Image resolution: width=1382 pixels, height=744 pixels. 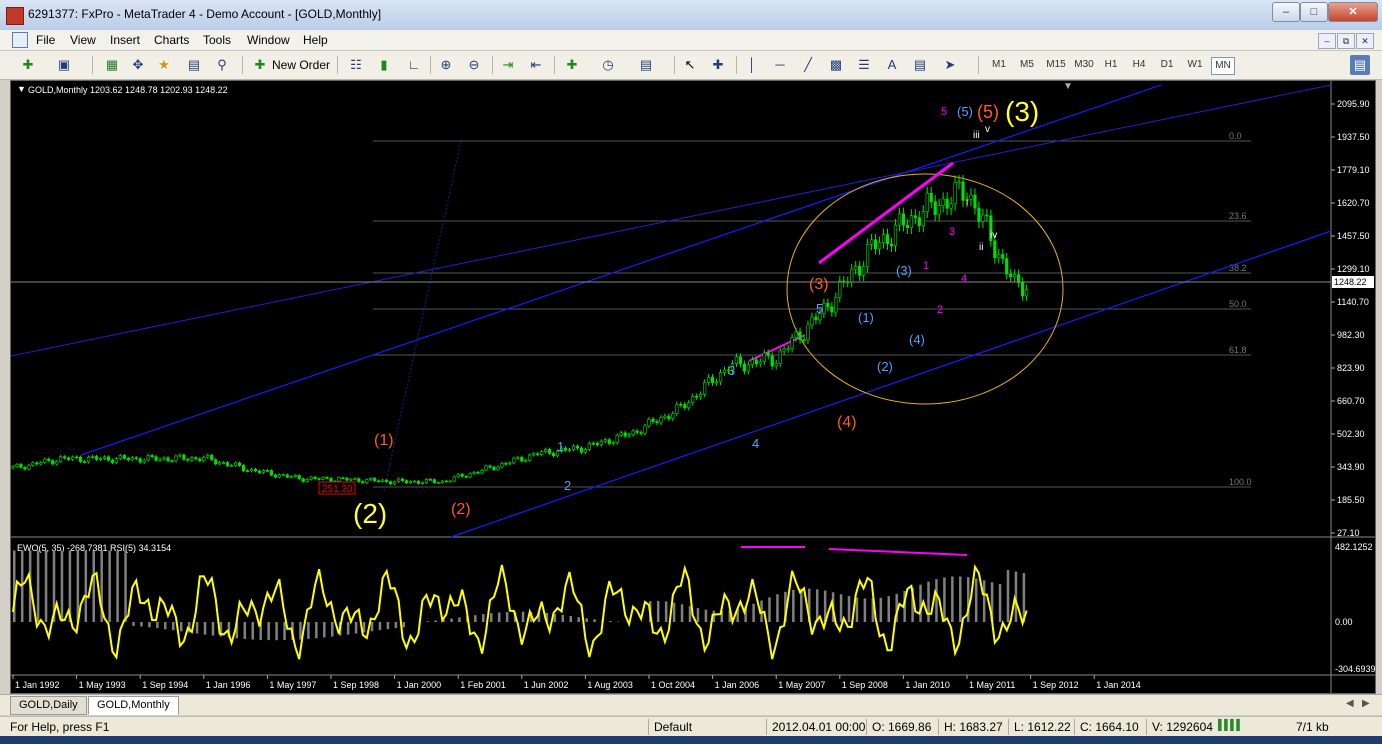 What do you see at coordinates (45, 40) in the screenshot?
I see `menu-file: File` at bounding box center [45, 40].